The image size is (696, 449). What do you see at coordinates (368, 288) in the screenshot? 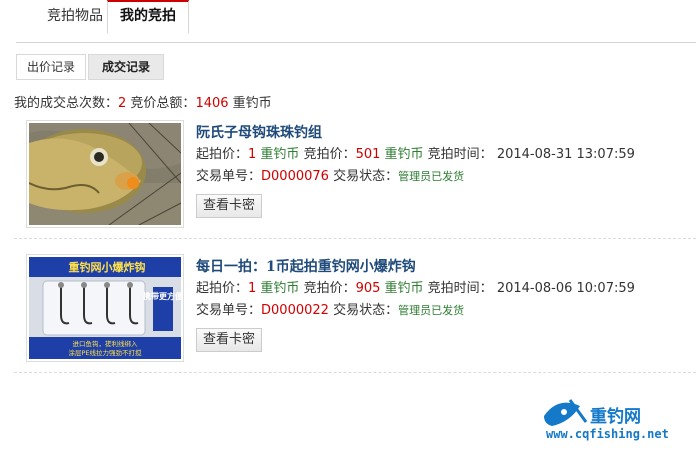
I see `bid-price: 905` at bounding box center [368, 288].